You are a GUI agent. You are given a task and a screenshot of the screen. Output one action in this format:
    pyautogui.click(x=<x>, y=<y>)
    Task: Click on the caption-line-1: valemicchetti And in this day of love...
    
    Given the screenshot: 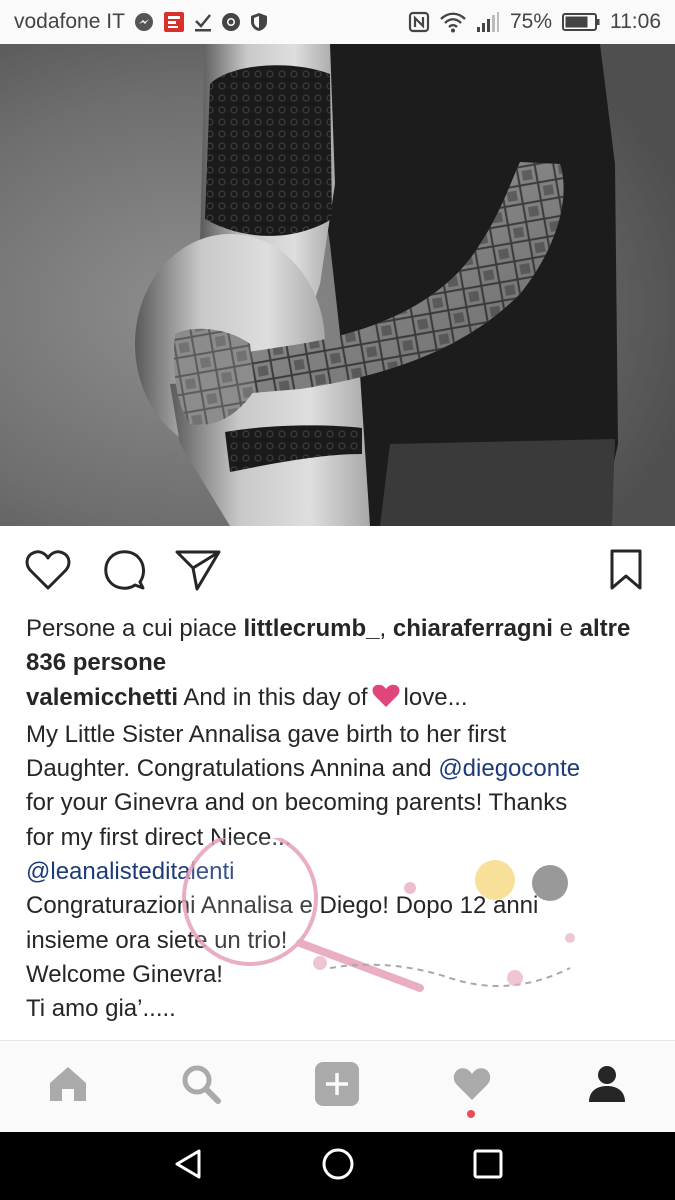 What is the action you would take?
    pyautogui.click(x=341, y=699)
    